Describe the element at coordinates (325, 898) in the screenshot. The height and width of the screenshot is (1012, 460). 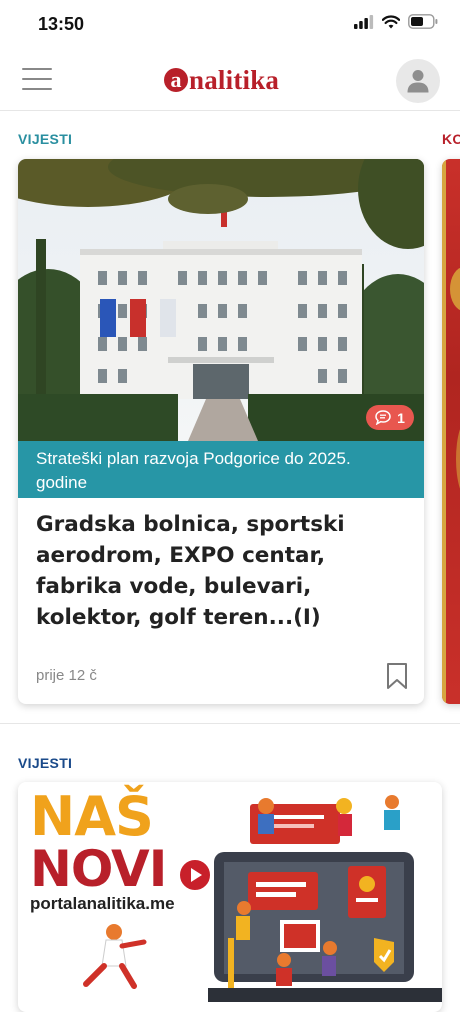
I see `promo-illustration` at that location.